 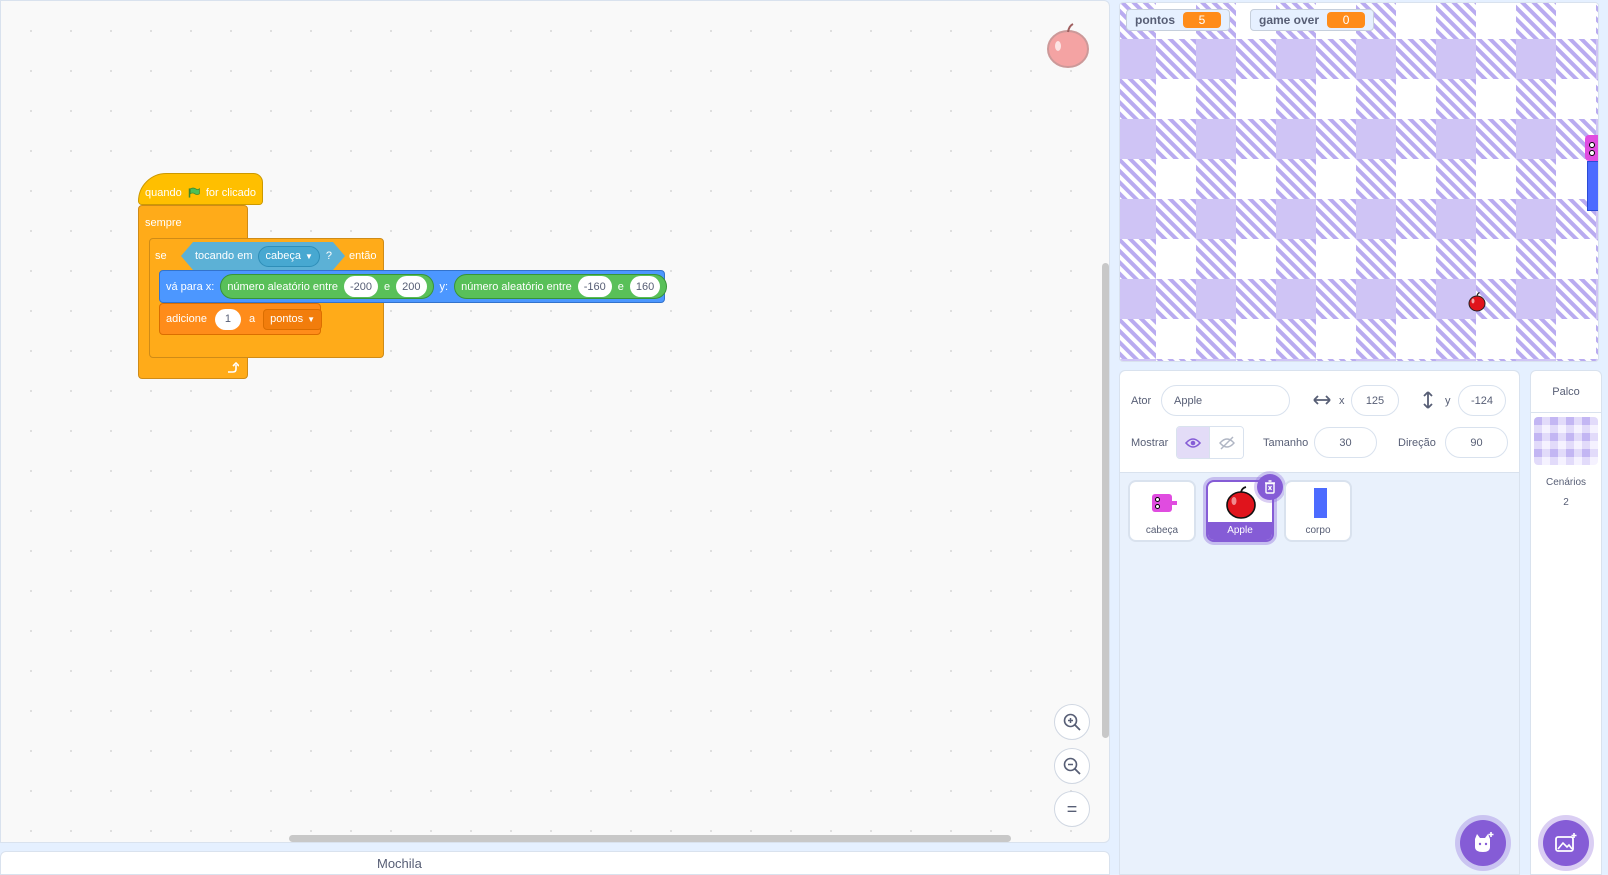 I want to click on zoom-reset-button: =, so click(x=1072, y=809).